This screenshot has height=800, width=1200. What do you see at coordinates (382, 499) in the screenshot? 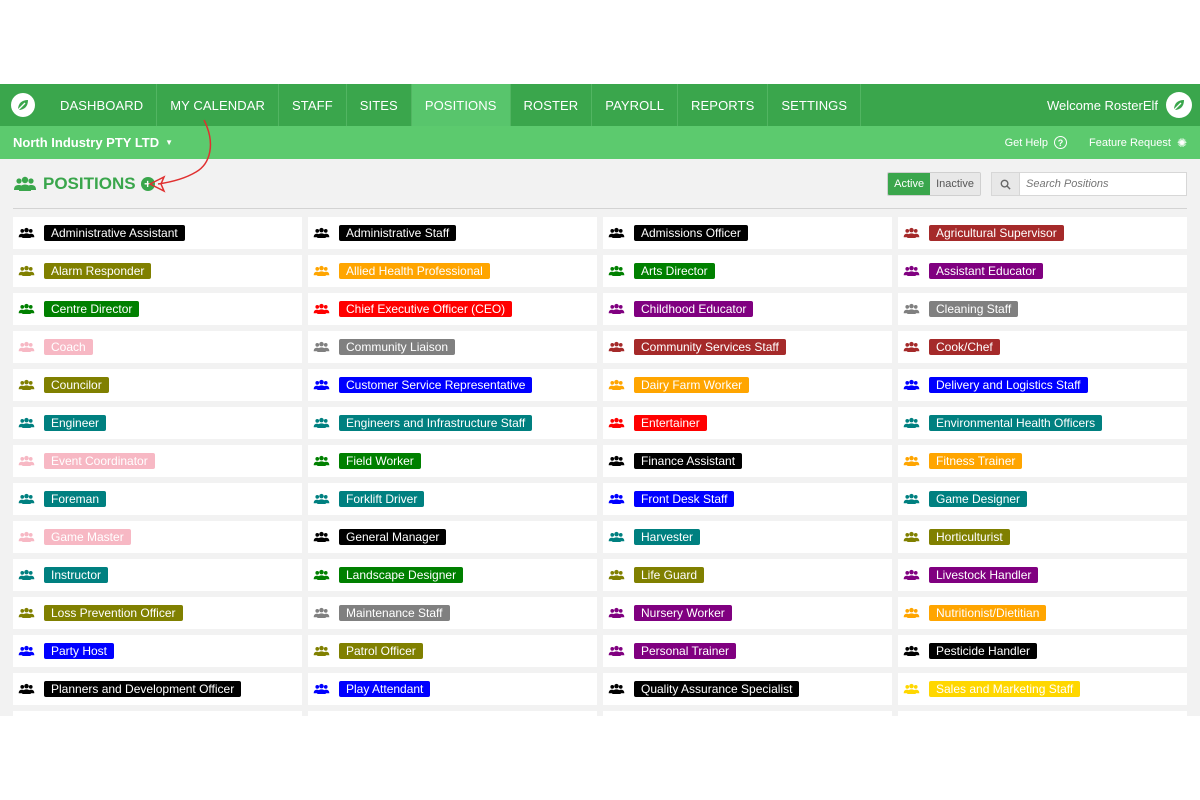
I see `position-badge: Forklift Driver` at bounding box center [382, 499].